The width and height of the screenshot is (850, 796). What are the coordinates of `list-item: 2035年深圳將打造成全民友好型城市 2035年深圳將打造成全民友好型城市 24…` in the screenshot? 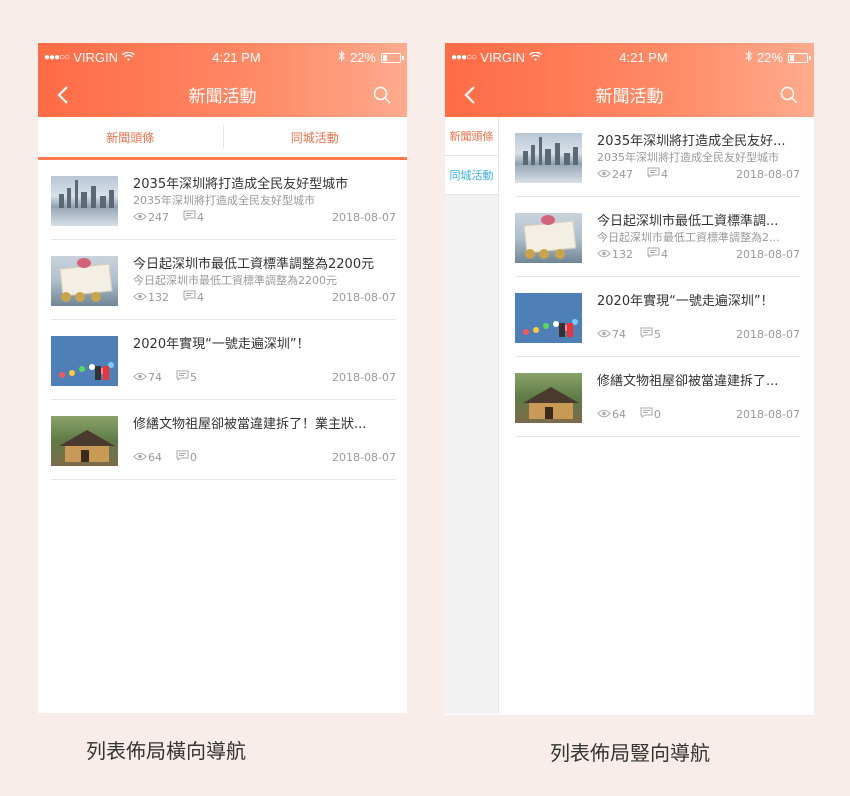 It's located at (223, 200).